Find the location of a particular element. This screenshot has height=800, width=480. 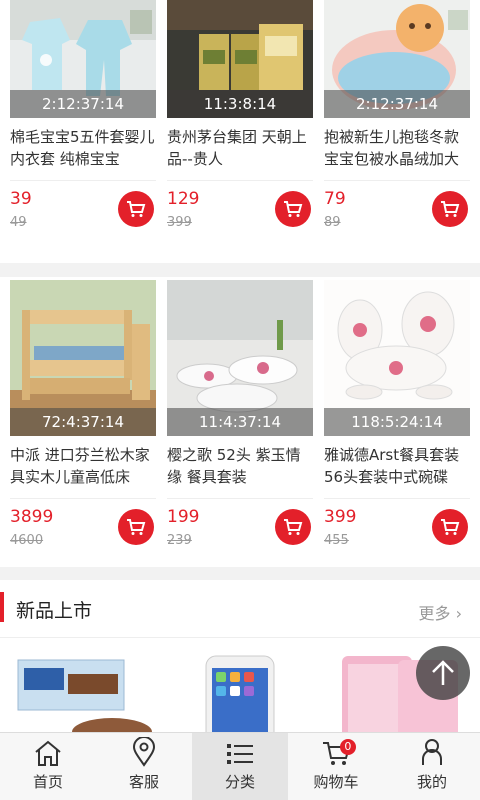

more-link: 更多 › is located at coordinates (440, 612).